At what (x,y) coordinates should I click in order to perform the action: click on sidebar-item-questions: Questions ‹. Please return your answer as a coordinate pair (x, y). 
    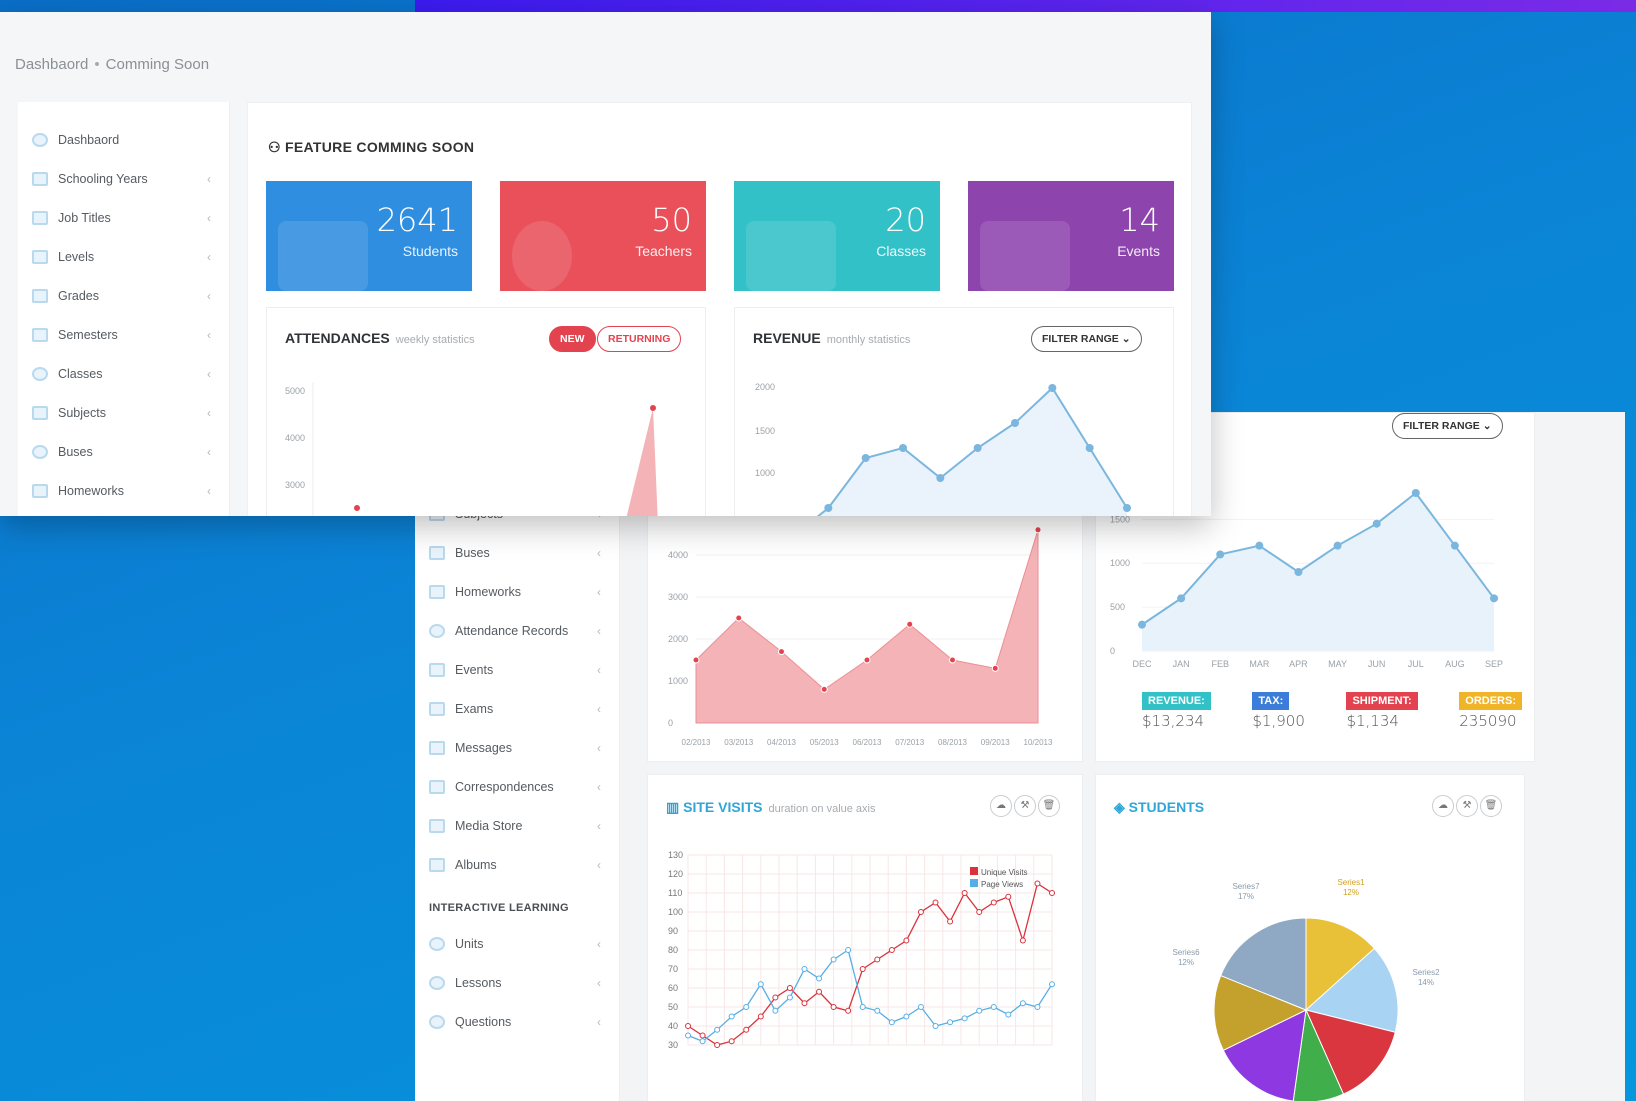
    Looking at the image, I should click on (517, 1022).